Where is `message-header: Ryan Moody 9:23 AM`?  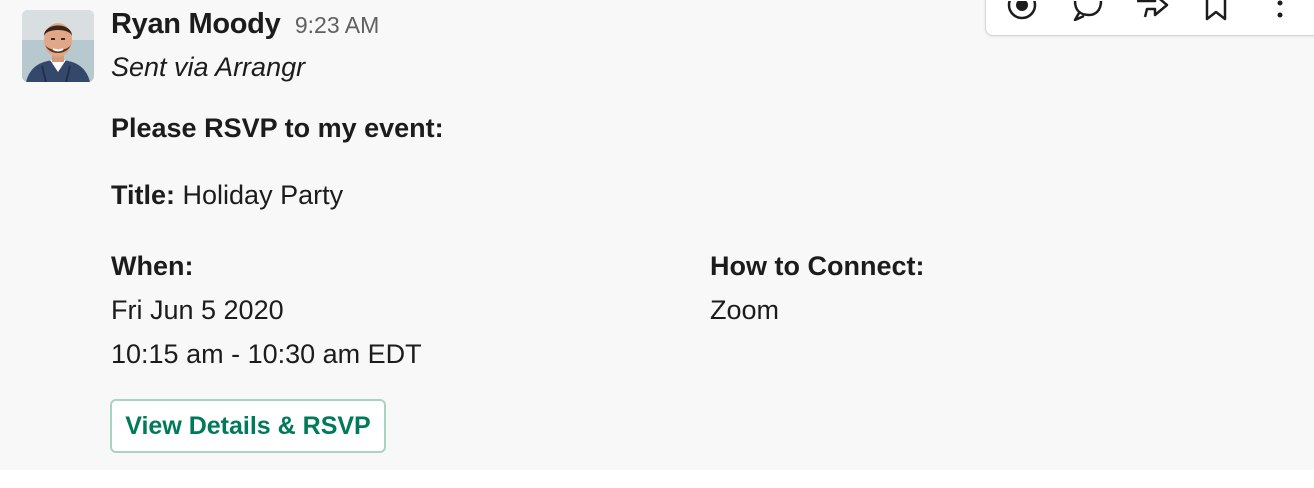 message-header: Ryan Moody 9:23 AM is located at coordinates (245, 24).